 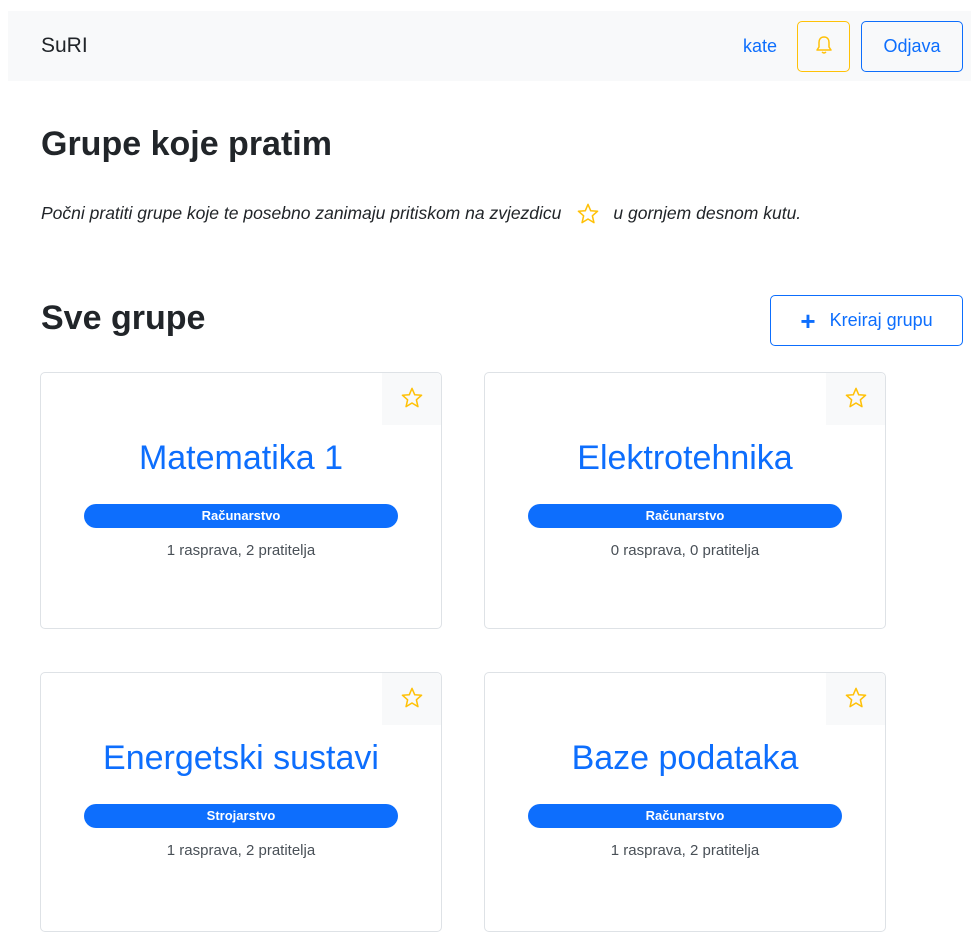 What do you see at coordinates (853, 46) in the screenshot?
I see `navbar-actions: kate Odjava` at bounding box center [853, 46].